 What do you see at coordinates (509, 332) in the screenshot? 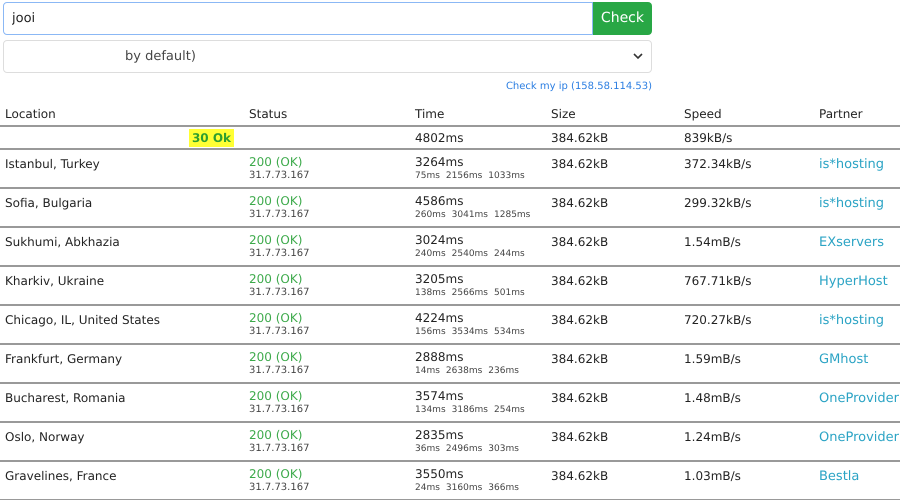
I see `timing-value: 534ms` at bounding box center [509, 332].